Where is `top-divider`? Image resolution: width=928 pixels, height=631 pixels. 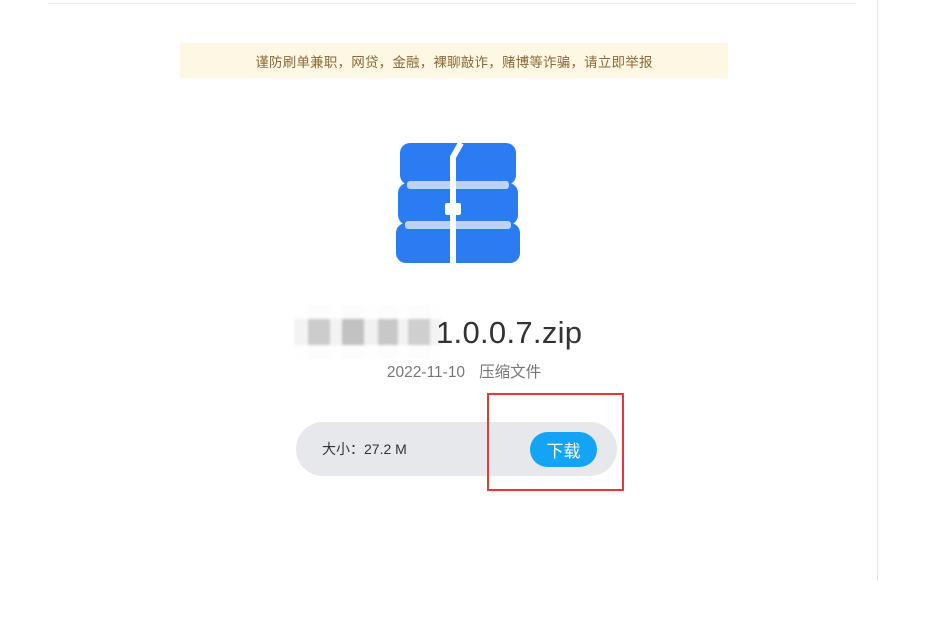 top-divider is located at coordinates (452, 3).